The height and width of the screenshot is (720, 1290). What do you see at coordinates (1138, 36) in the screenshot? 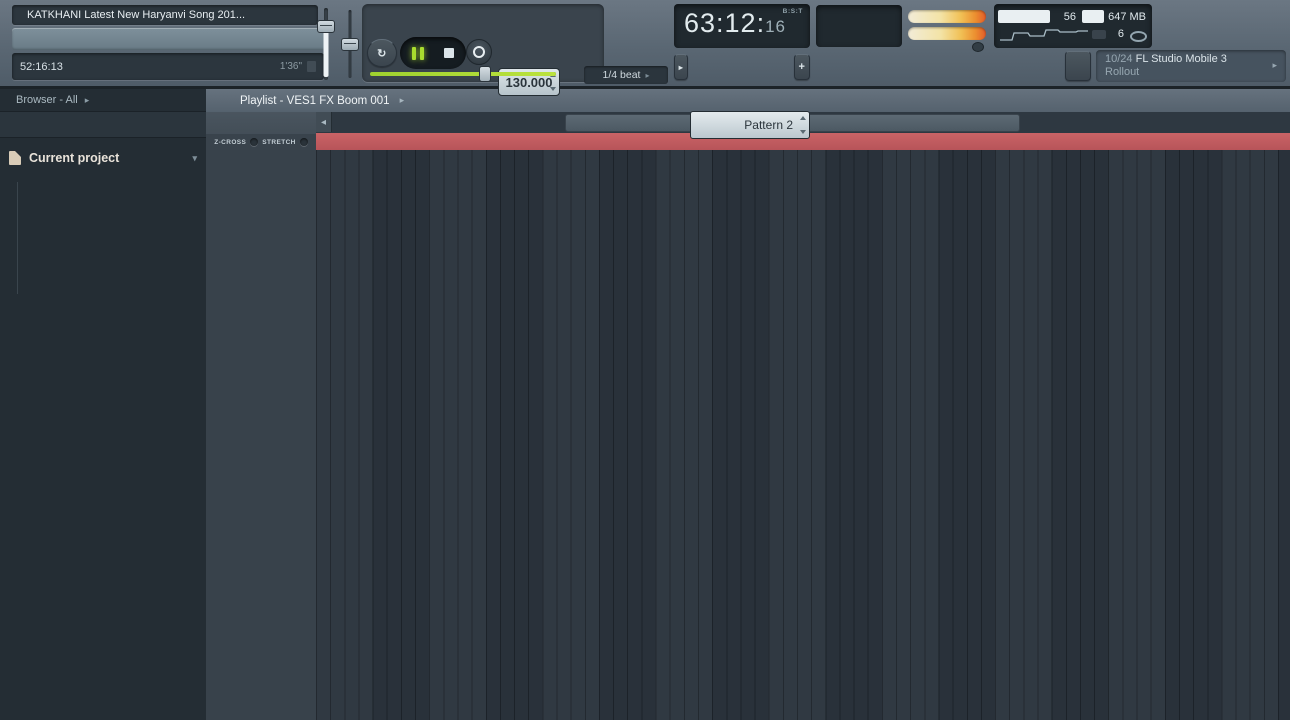
I see `polyphony-icon` at bounding box center [1138, 36].